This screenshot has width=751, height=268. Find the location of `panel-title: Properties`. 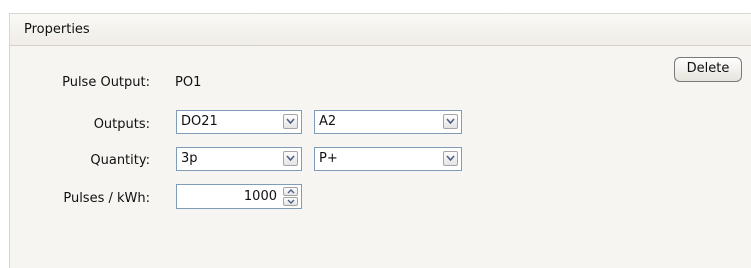

panel-title: Properties is located at coordinates (57, 29).